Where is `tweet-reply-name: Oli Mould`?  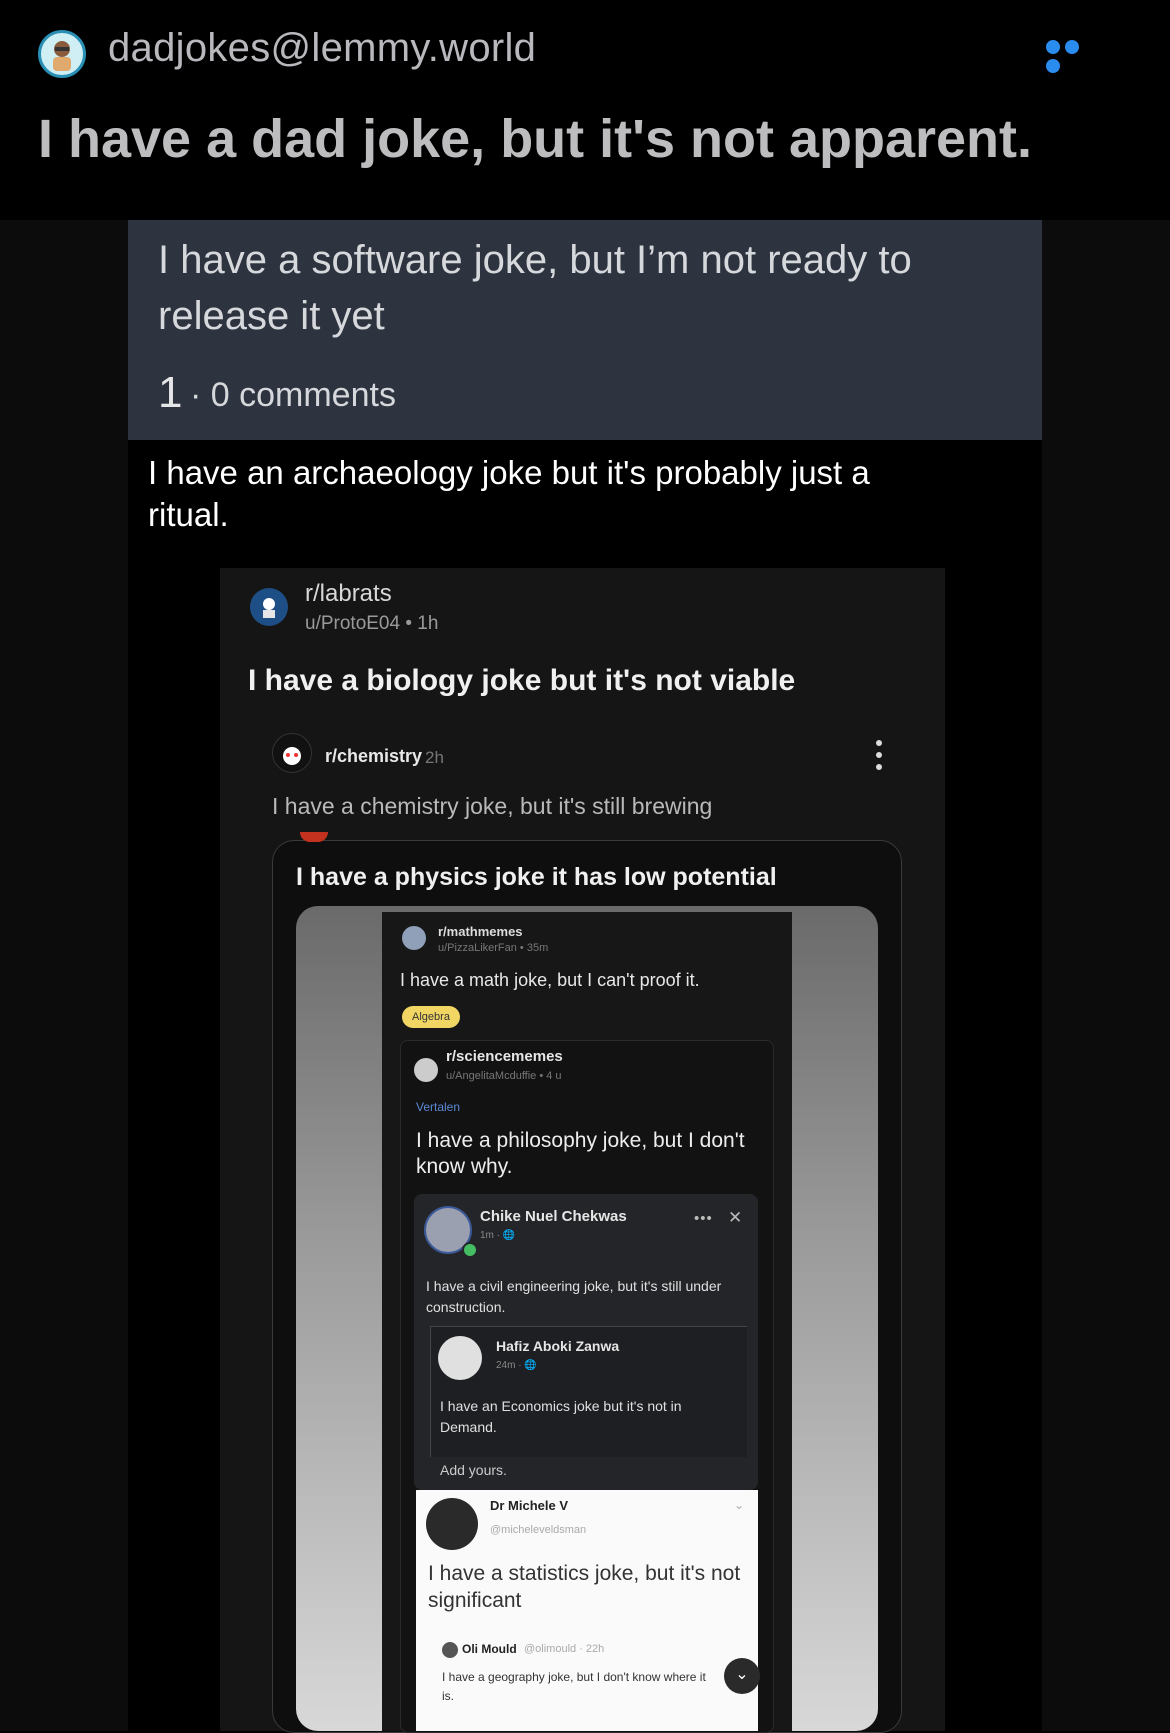 tweet-reply-name: Oli Mould is located at coordinates (489, 1649).